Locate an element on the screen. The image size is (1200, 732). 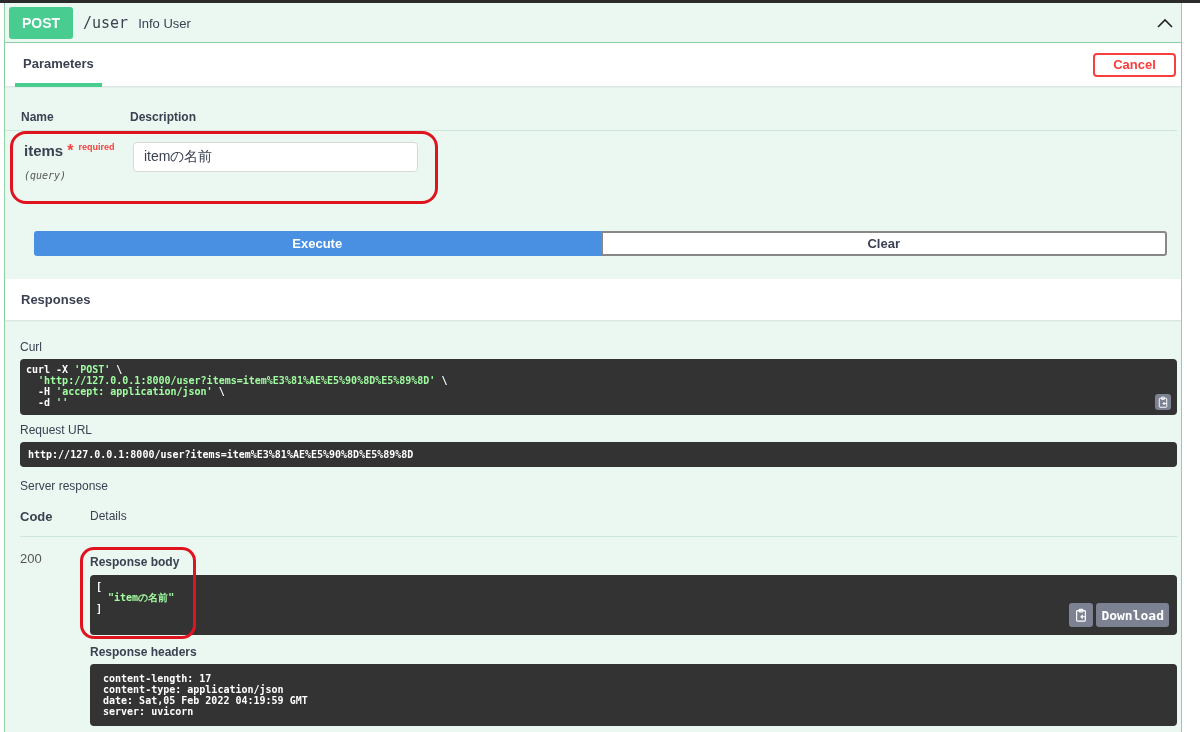
column-header: Name is located at coordinates (38, 117).